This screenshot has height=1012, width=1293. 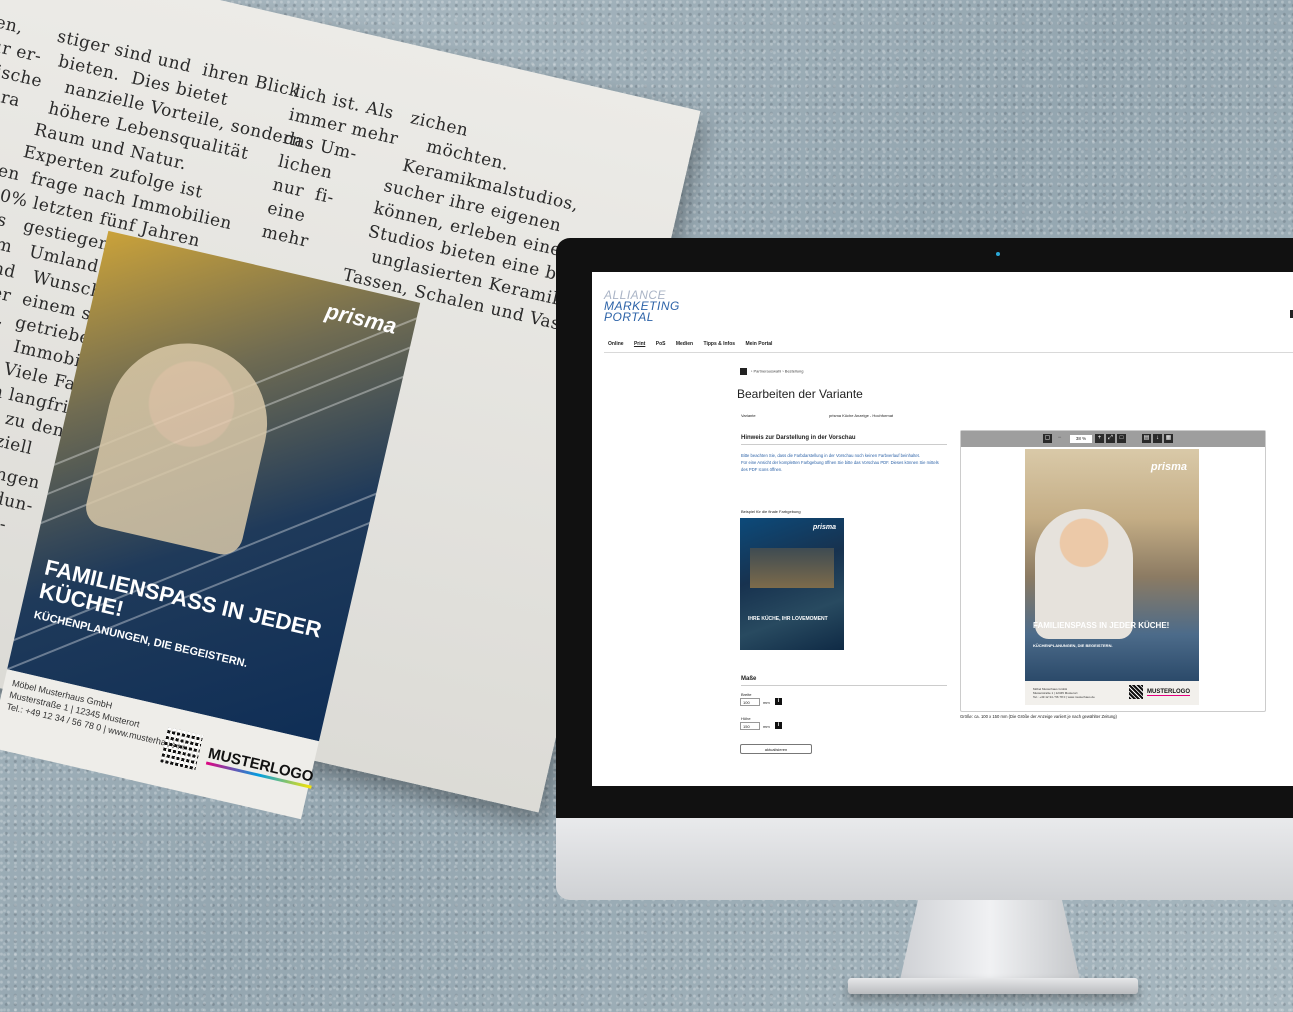 I want to click on nav-pos: PoS, so click(x=661, y=344).